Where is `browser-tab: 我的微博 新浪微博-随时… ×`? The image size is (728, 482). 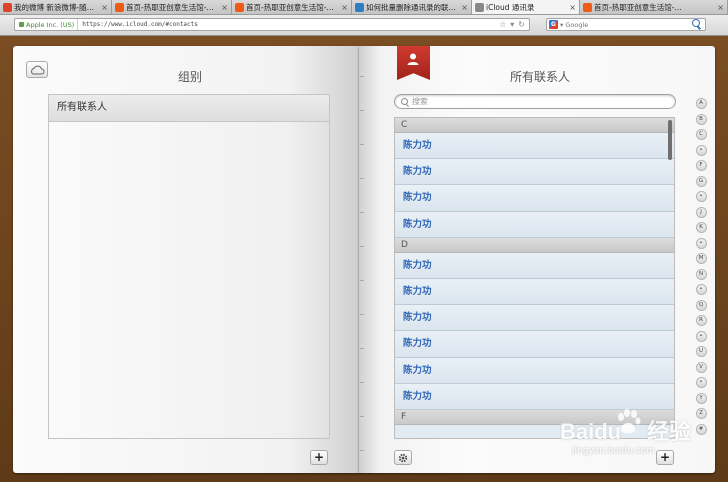
browser-tab: 我的微博 新浪微博-随时… × is located at coordinates (56, 7).